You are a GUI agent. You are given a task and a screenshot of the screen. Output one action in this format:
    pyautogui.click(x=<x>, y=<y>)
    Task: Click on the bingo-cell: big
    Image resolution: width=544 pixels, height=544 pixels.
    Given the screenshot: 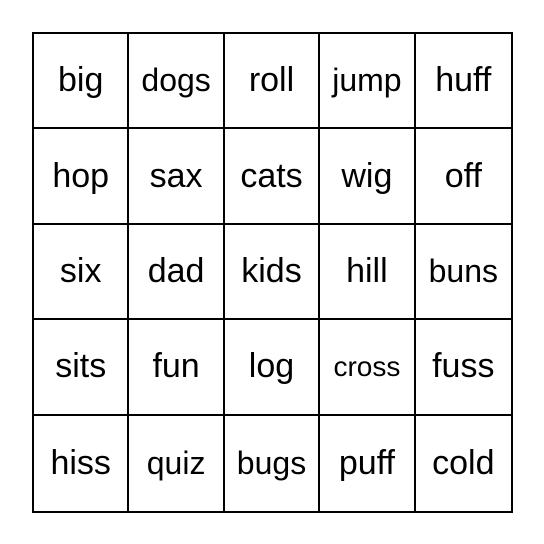 What is the action you would take?
    pyautogui.click(x=82, y=82)
    